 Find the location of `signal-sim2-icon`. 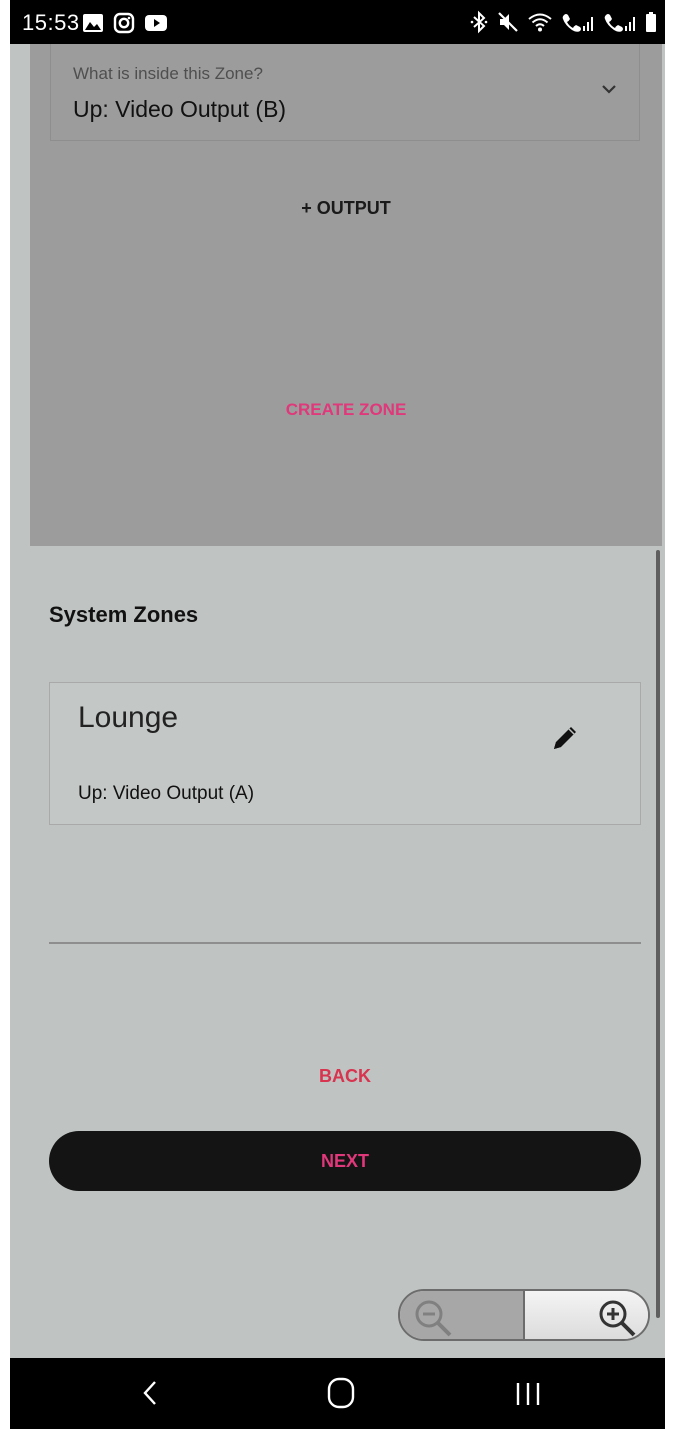

signal-sim2-icon is located at coordinates (620, 24).